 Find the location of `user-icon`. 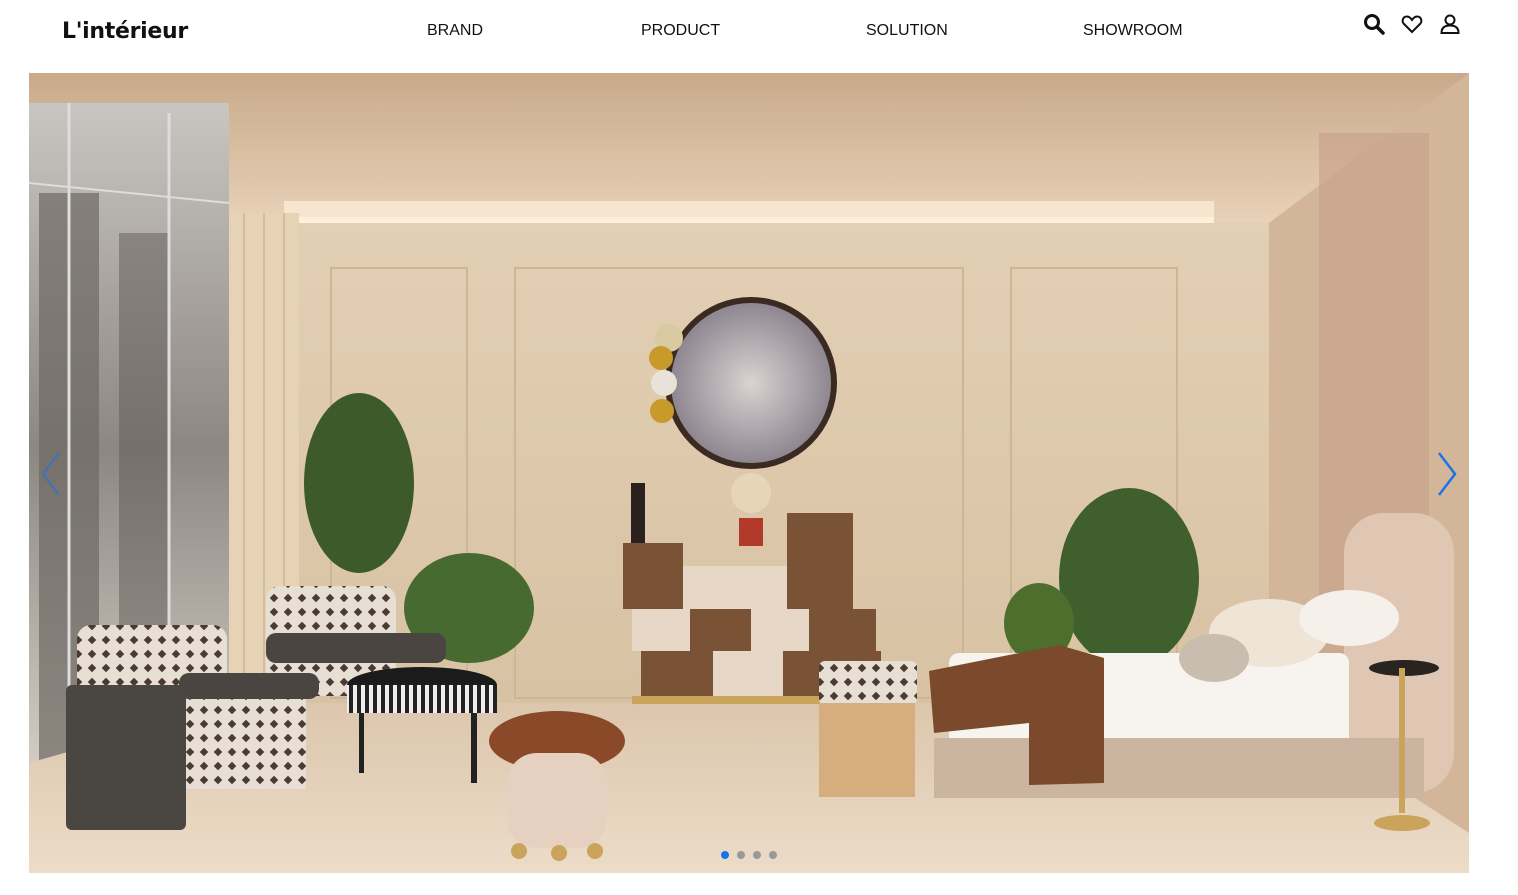

user-icon is located at coordinates (1450, 24).